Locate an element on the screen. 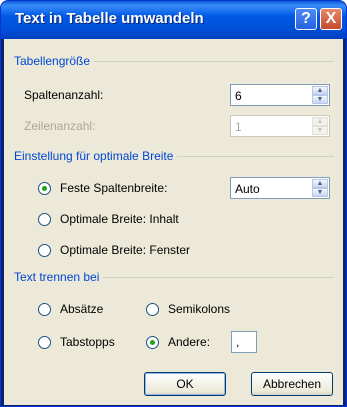 The image size is (347, 407). fixed-width-label: Feste Spaltenbreite: is located at coordinates (113, 188).